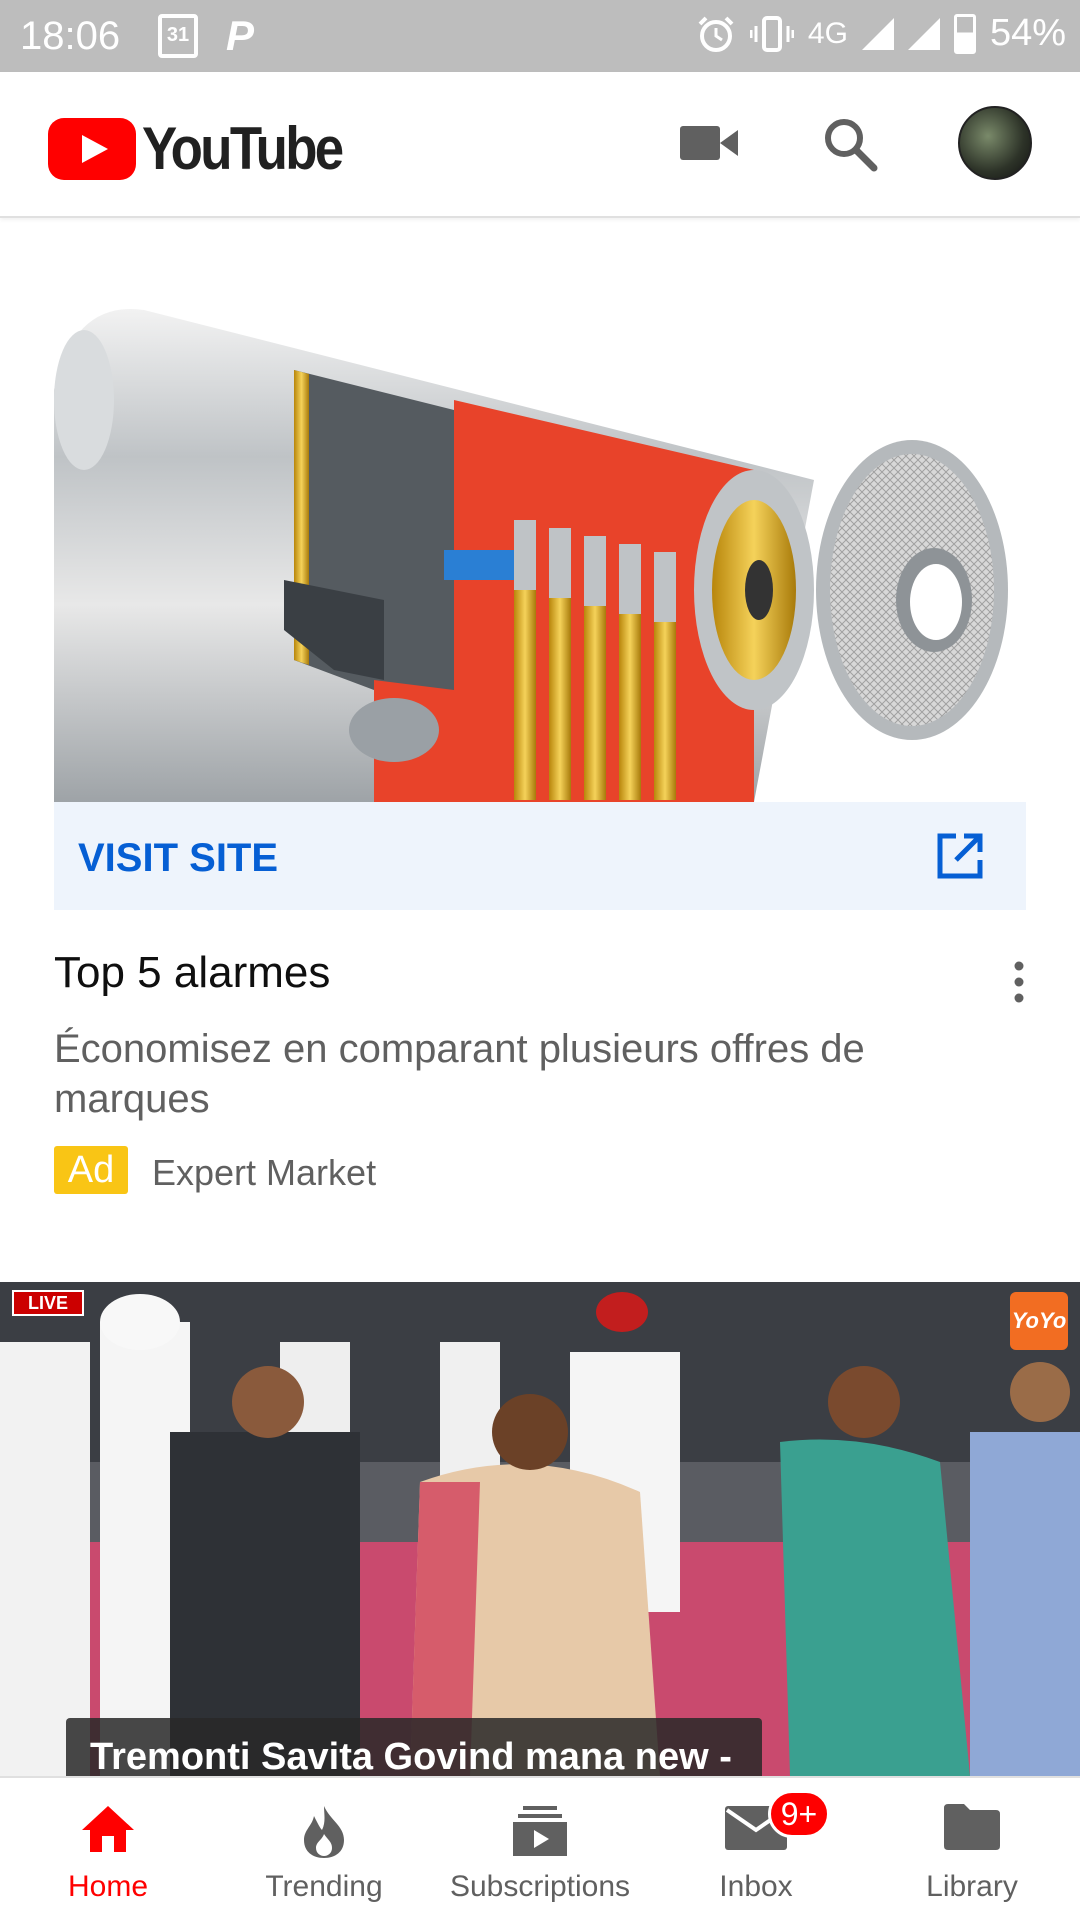 Image resolution: width=1080 pixels, height=1920 pixels. What do you see at coordinates (756, 1886) in the screenshot?
I see `nav-inbox-label: Inbox` at bounding box center [756, 1886].